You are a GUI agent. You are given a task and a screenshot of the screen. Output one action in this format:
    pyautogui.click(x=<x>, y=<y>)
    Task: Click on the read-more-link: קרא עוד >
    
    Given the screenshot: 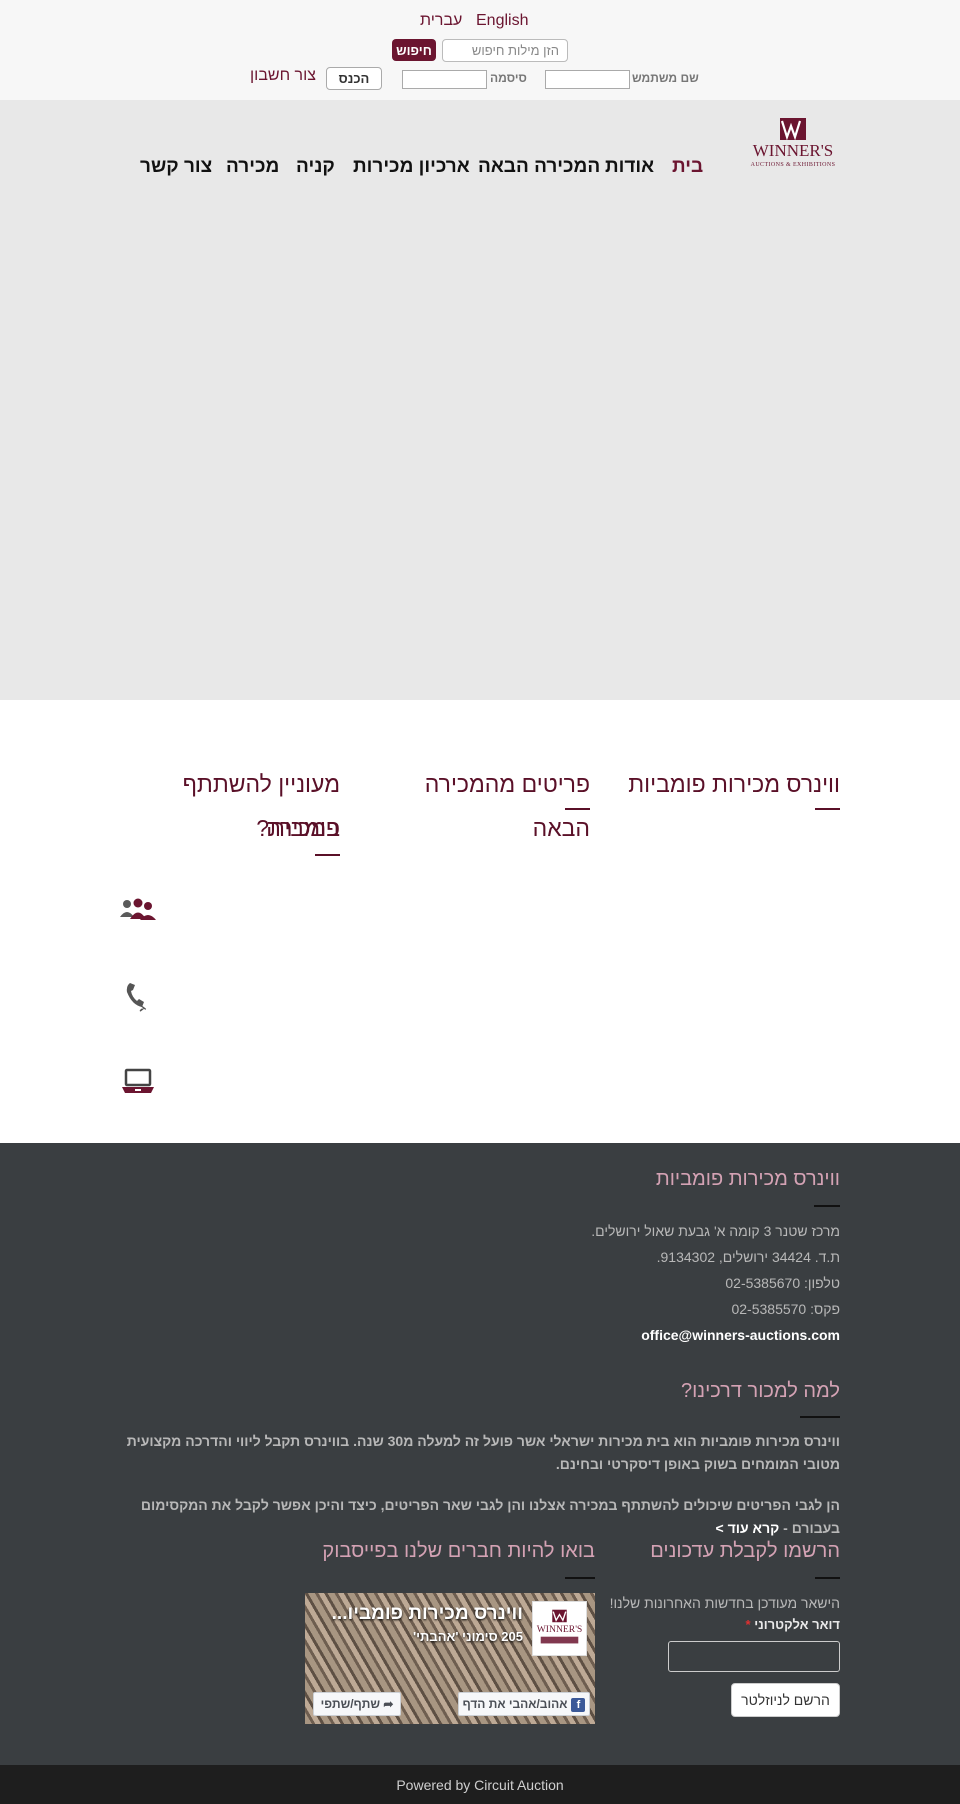 What is the action you would take?
    pyautogui.click(x=748, y=1528)
    